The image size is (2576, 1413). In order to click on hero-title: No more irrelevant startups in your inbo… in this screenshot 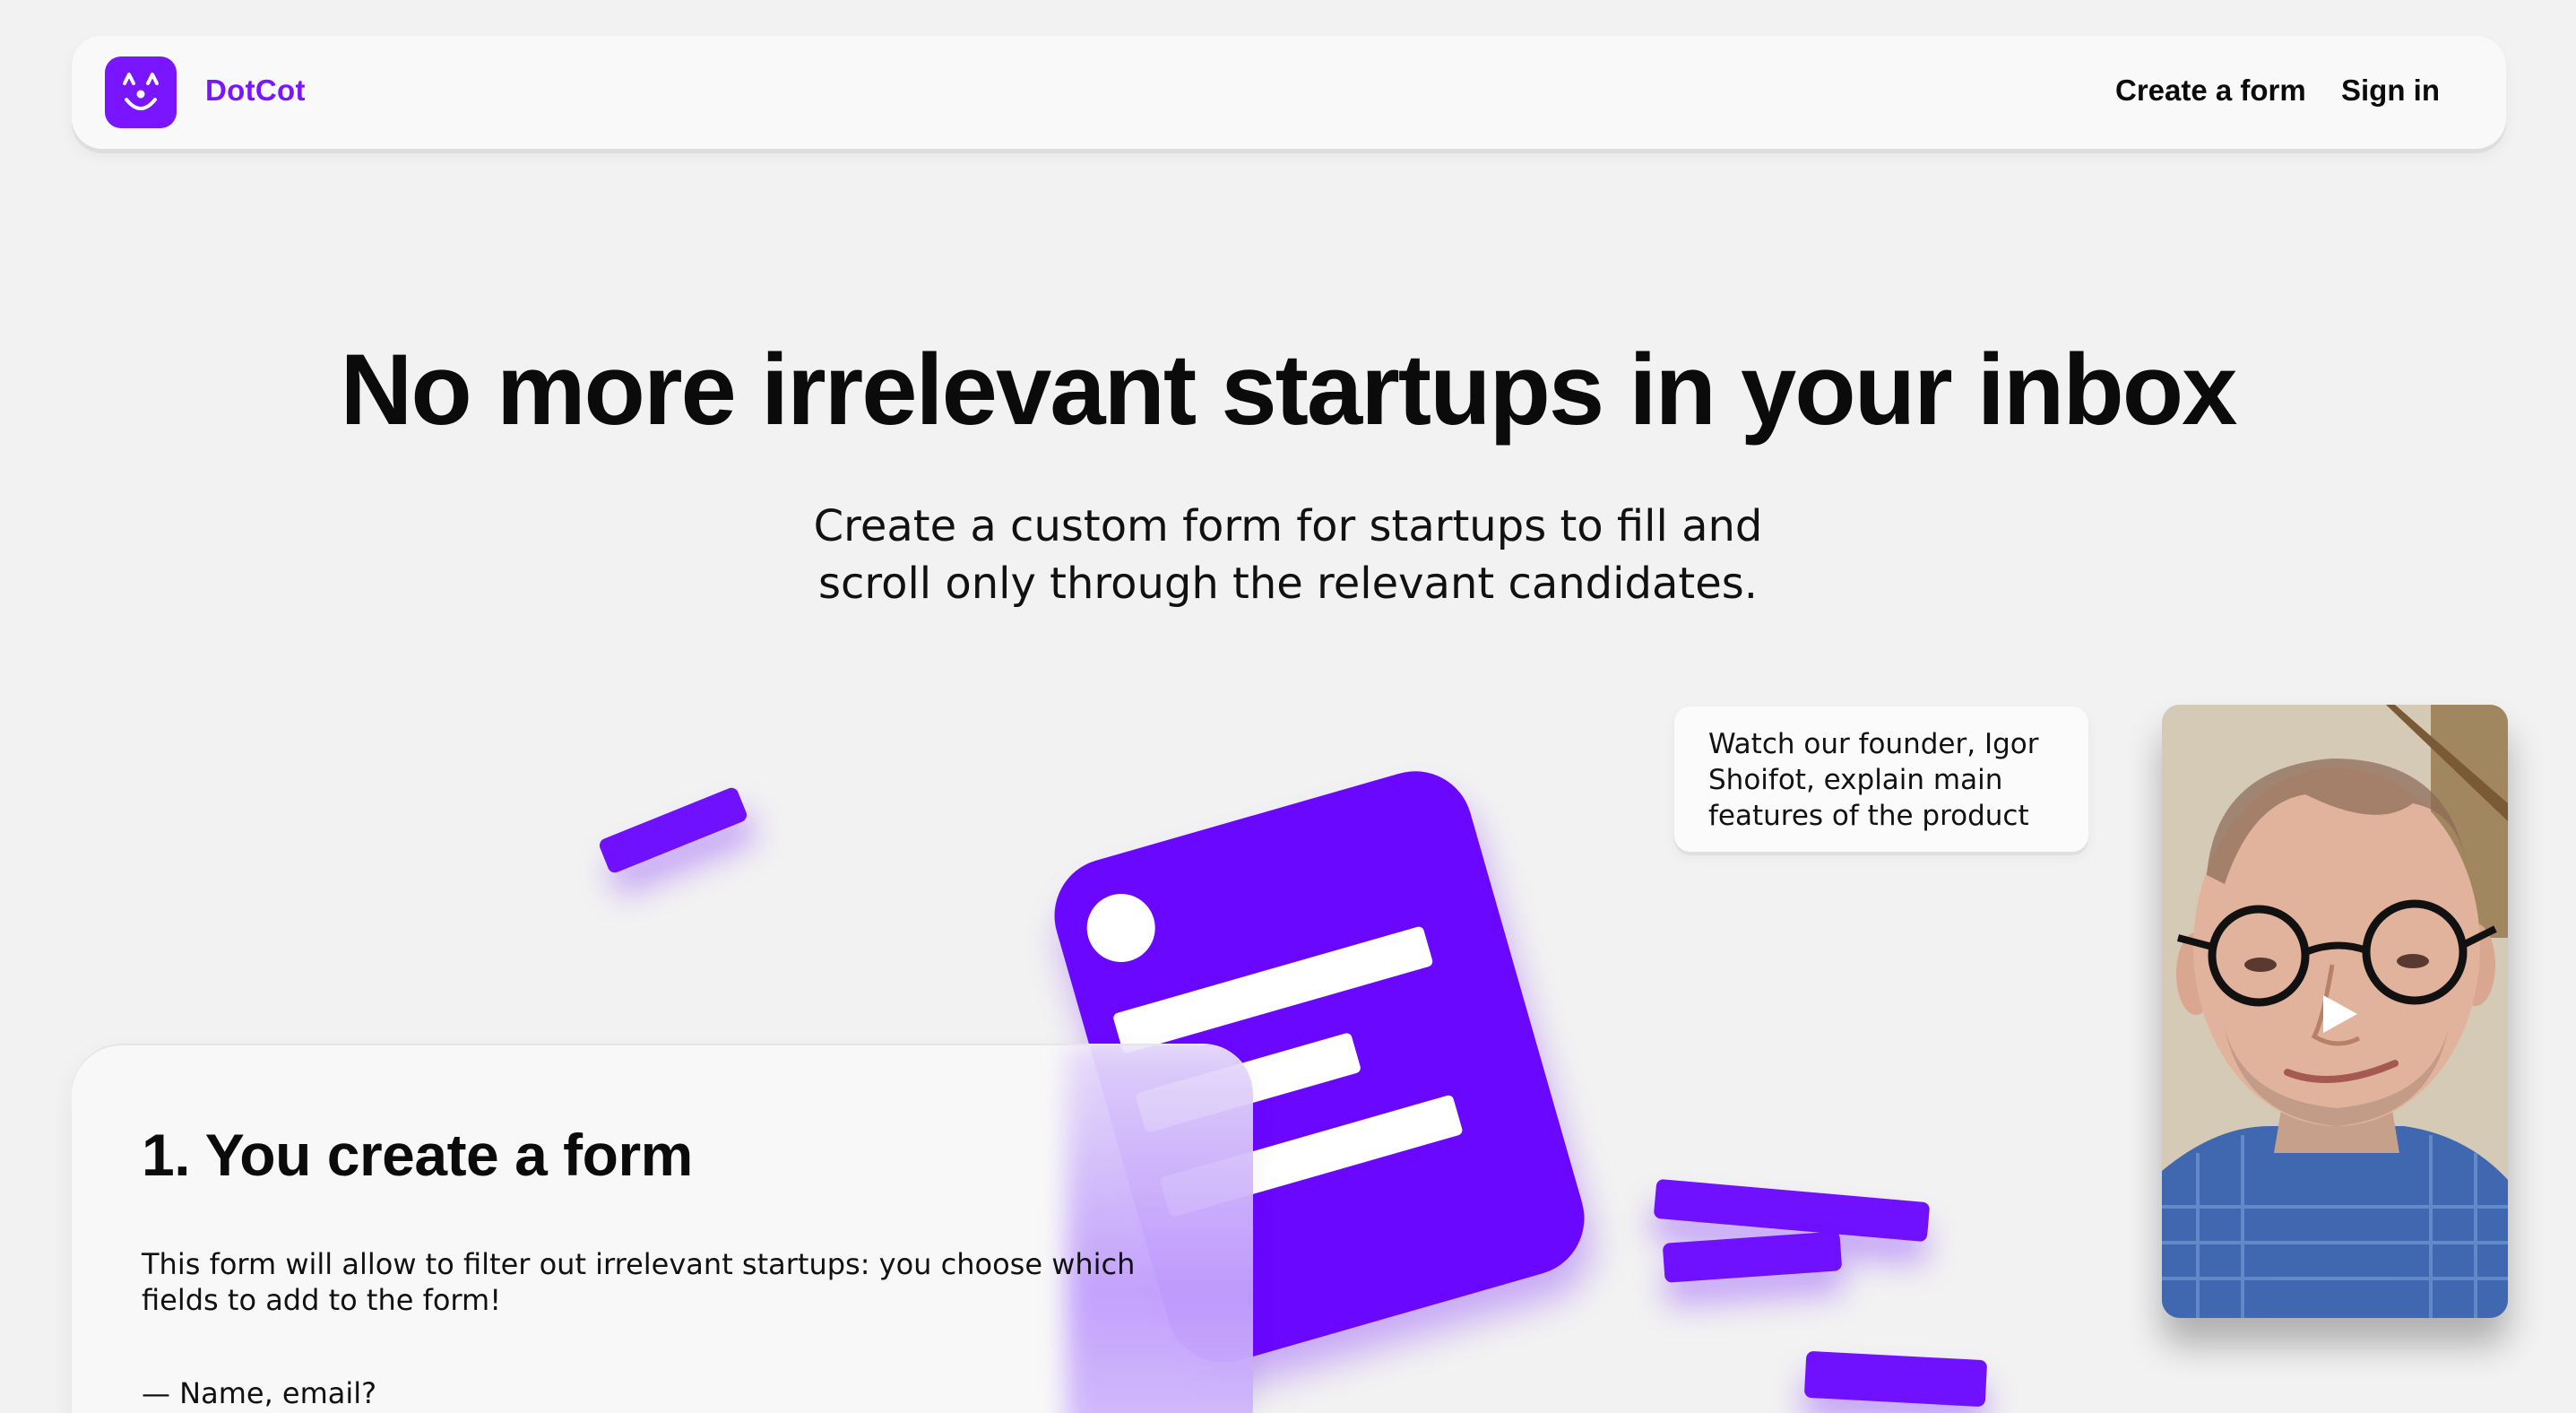, I will do `click(1289, 390)`.